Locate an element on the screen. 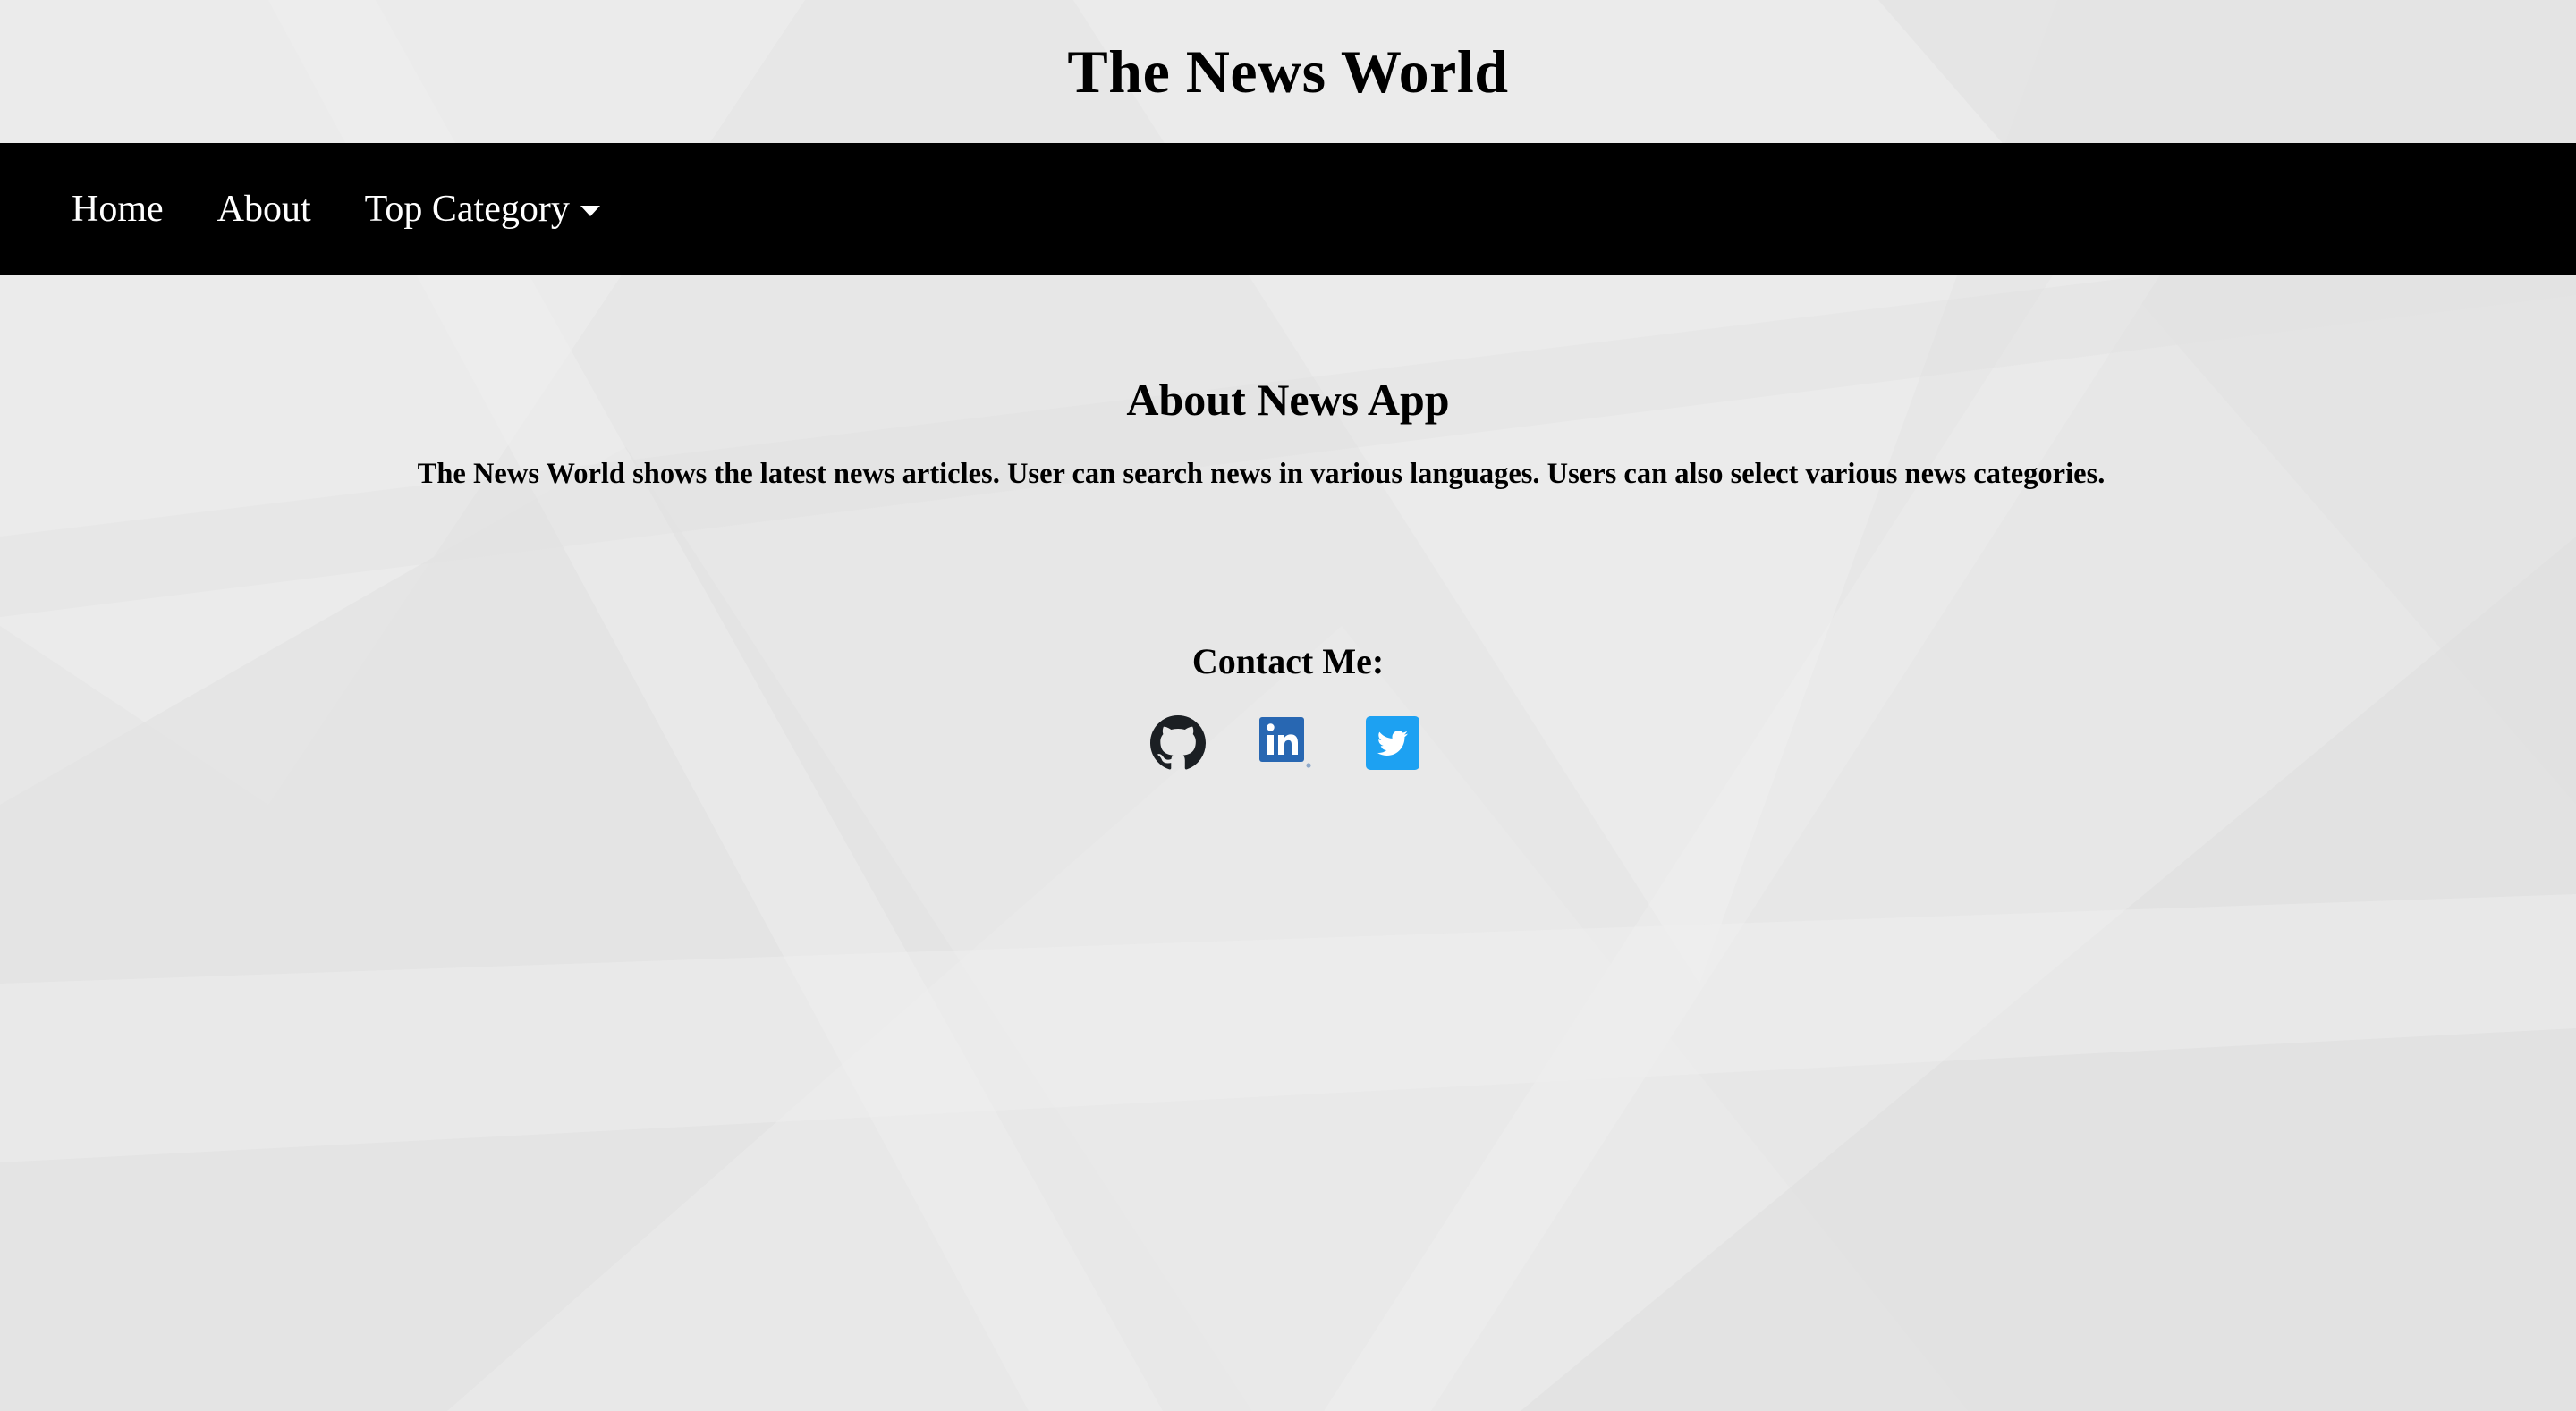 The width and height of the screenshot is (2576, 1411). nav-top-category-label: Top Category is located at coordinates (467, 209).